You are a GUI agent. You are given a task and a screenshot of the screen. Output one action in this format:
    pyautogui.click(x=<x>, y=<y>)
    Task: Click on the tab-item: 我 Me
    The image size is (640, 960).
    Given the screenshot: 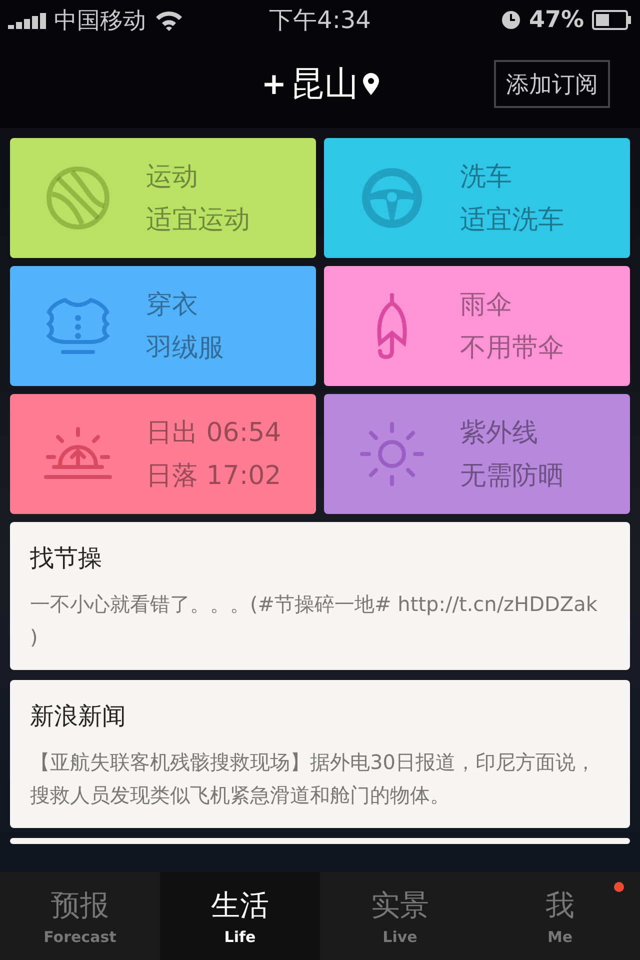 What is the action you would take?
    pyautogui.click(x=560, y=916)
    